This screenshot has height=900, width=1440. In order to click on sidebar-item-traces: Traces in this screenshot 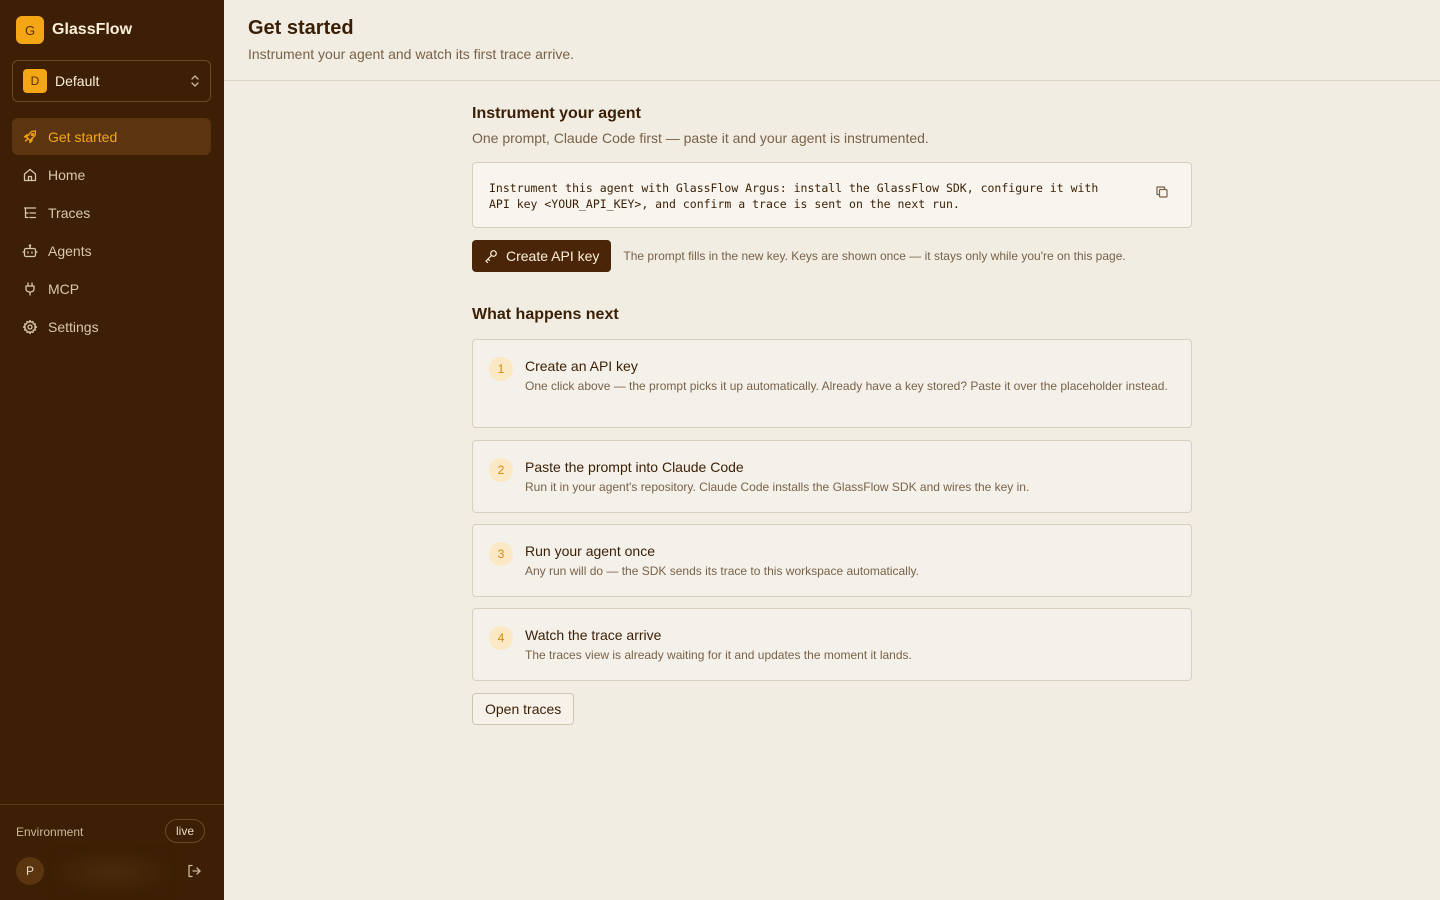, I will do `click(111, 212)`.